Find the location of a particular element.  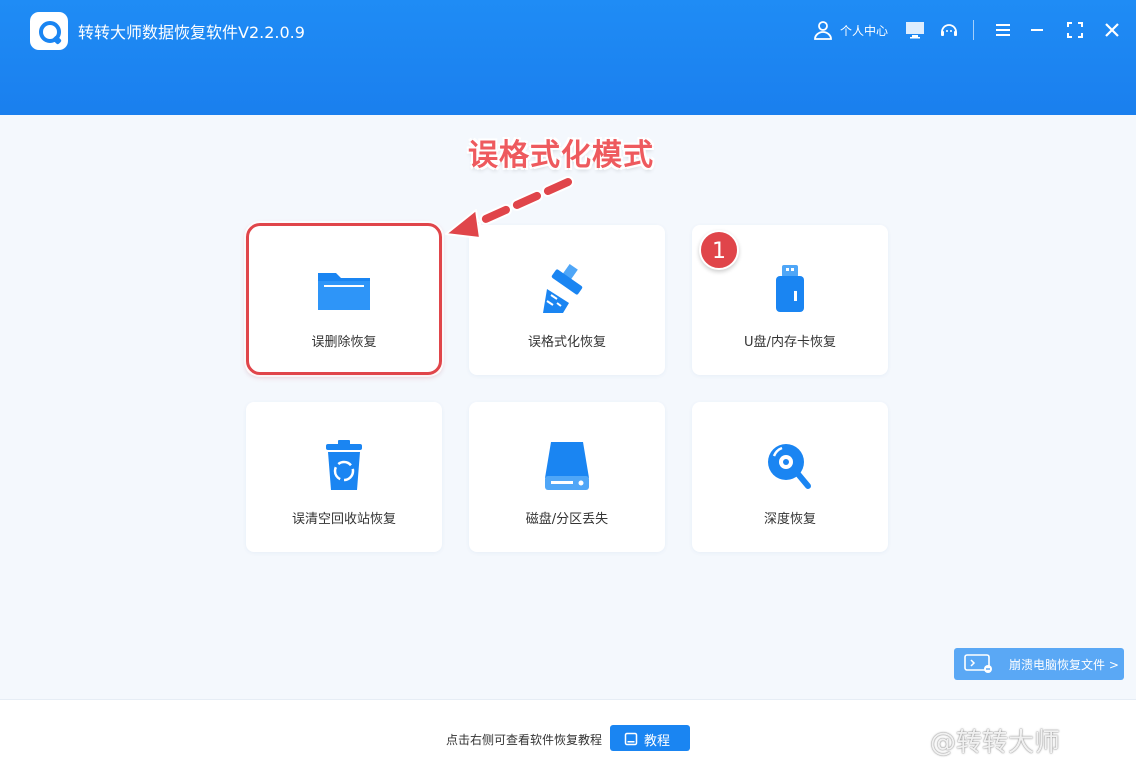

card-partition-recovery: 磁盘/分区丢失 is located at coordinates (567, 477).